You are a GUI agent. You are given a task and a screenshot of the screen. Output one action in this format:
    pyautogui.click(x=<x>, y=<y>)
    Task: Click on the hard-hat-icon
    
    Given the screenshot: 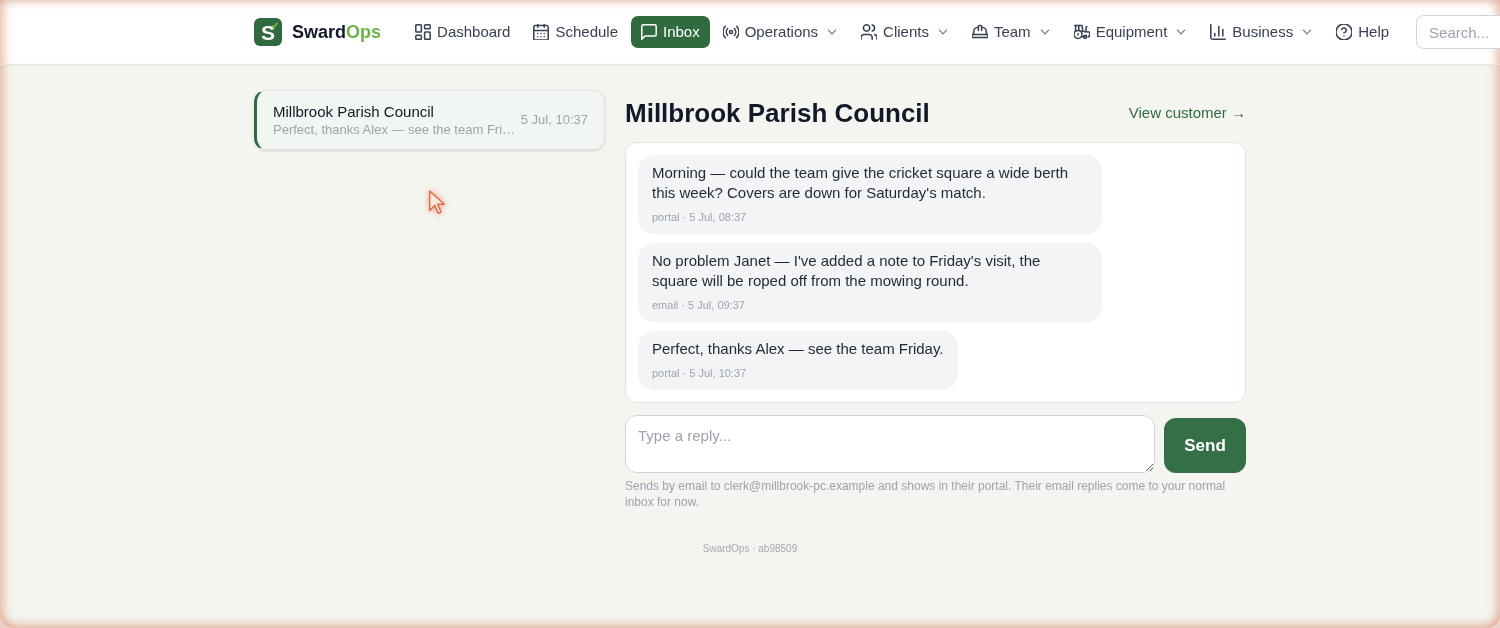 What is the action you would take?
    pyautogui.click(x=979, y=32)
    